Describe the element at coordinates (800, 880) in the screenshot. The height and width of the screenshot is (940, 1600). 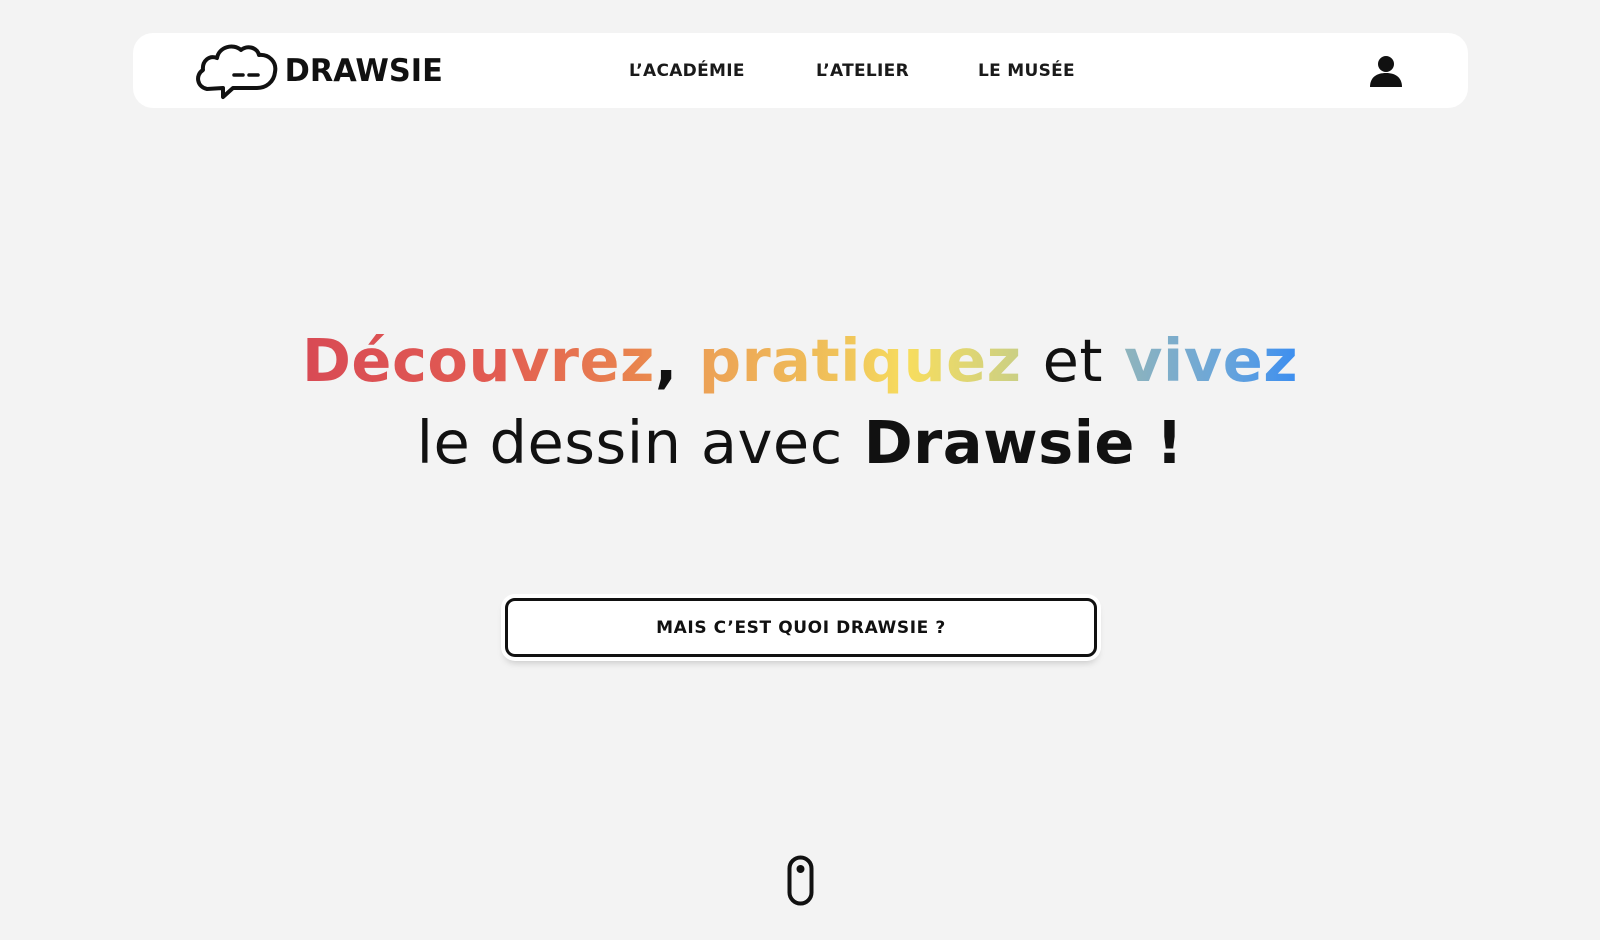
I see `mouse-scroll-icon` at that location.